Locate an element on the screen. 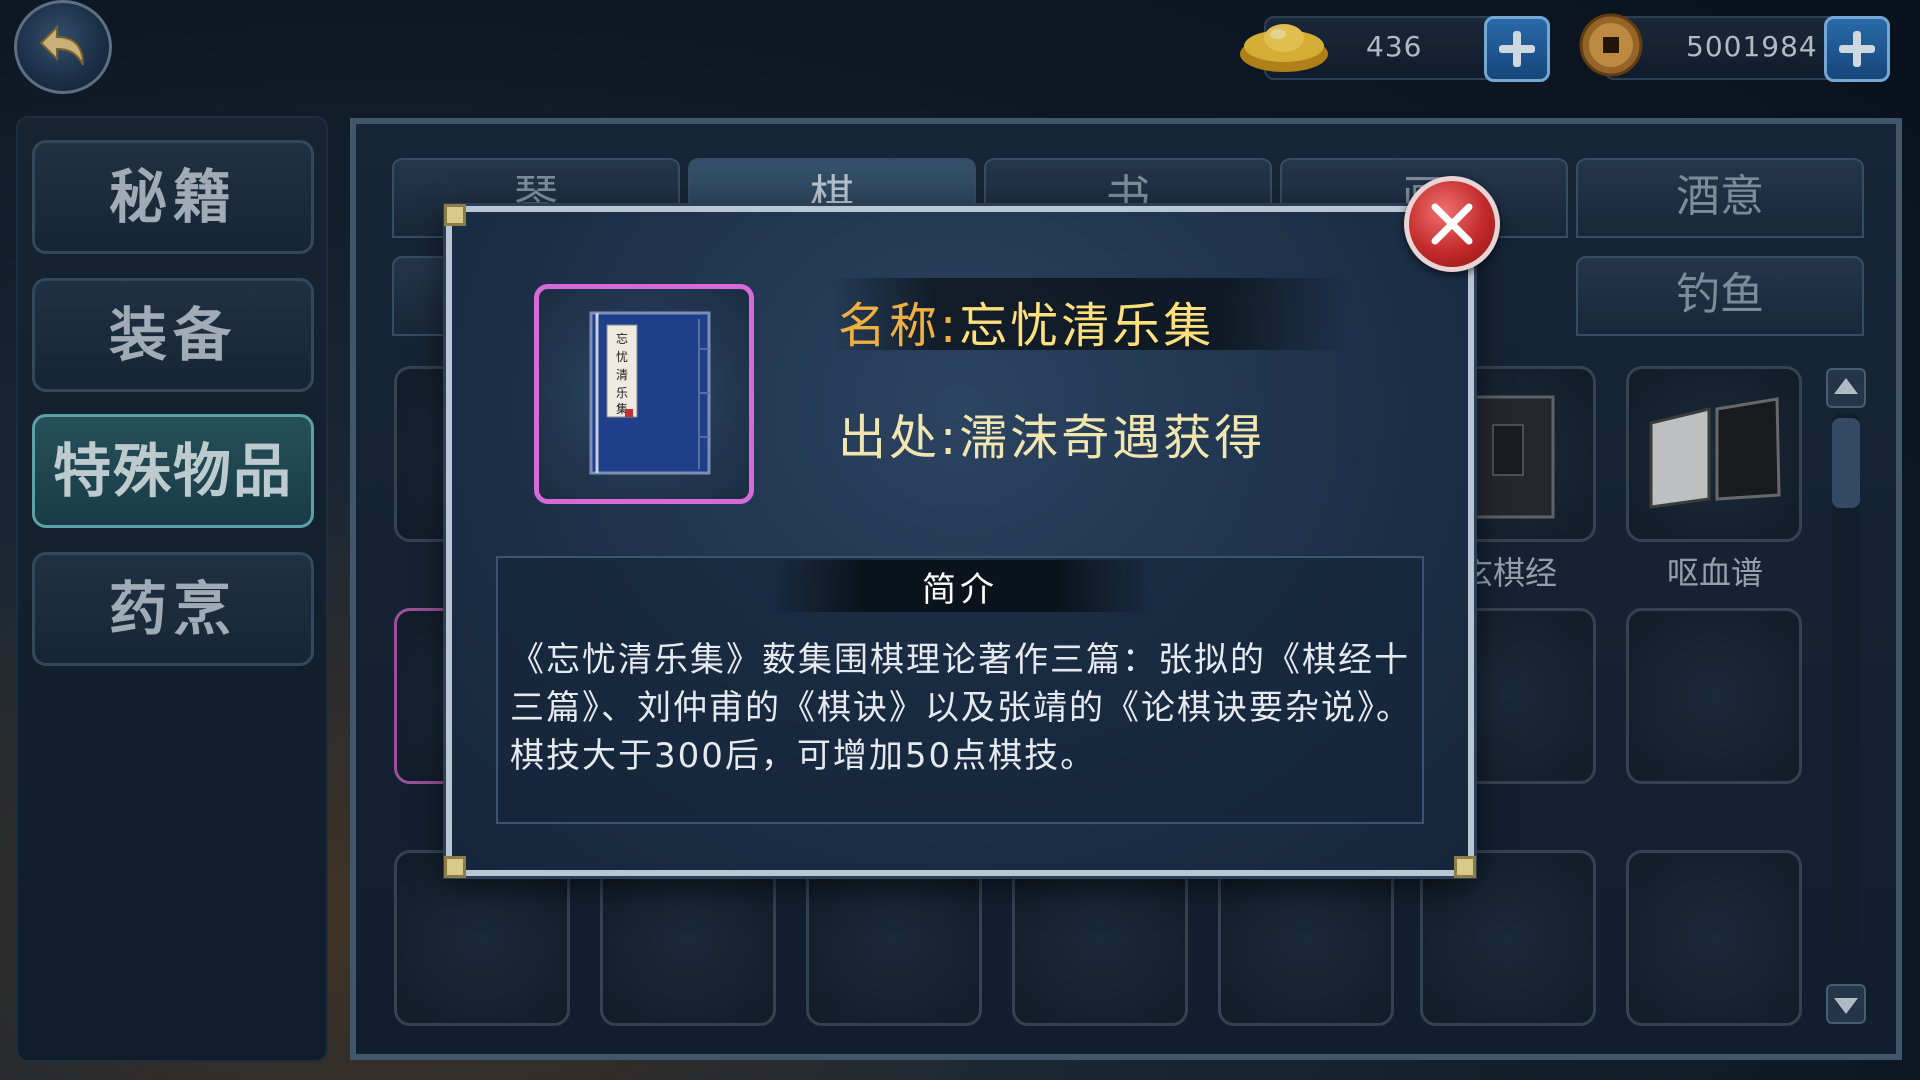  description-title: 简介 is located at coordinates (960, 590).